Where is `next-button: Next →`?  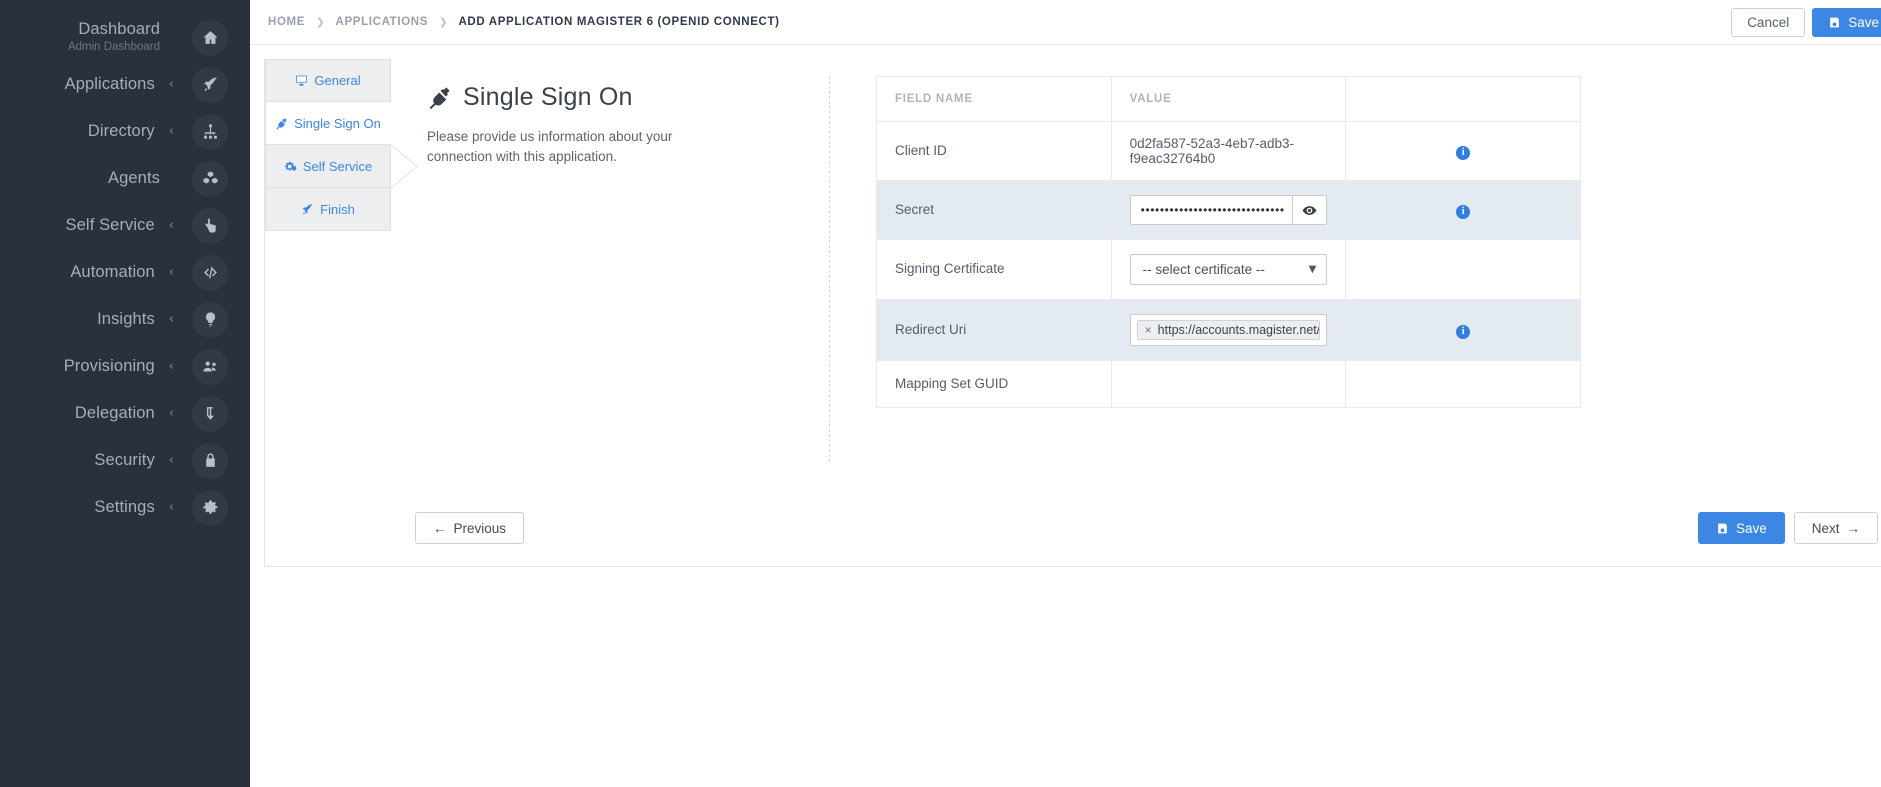
next-button: Next → is located at coordinates (1835, 528).